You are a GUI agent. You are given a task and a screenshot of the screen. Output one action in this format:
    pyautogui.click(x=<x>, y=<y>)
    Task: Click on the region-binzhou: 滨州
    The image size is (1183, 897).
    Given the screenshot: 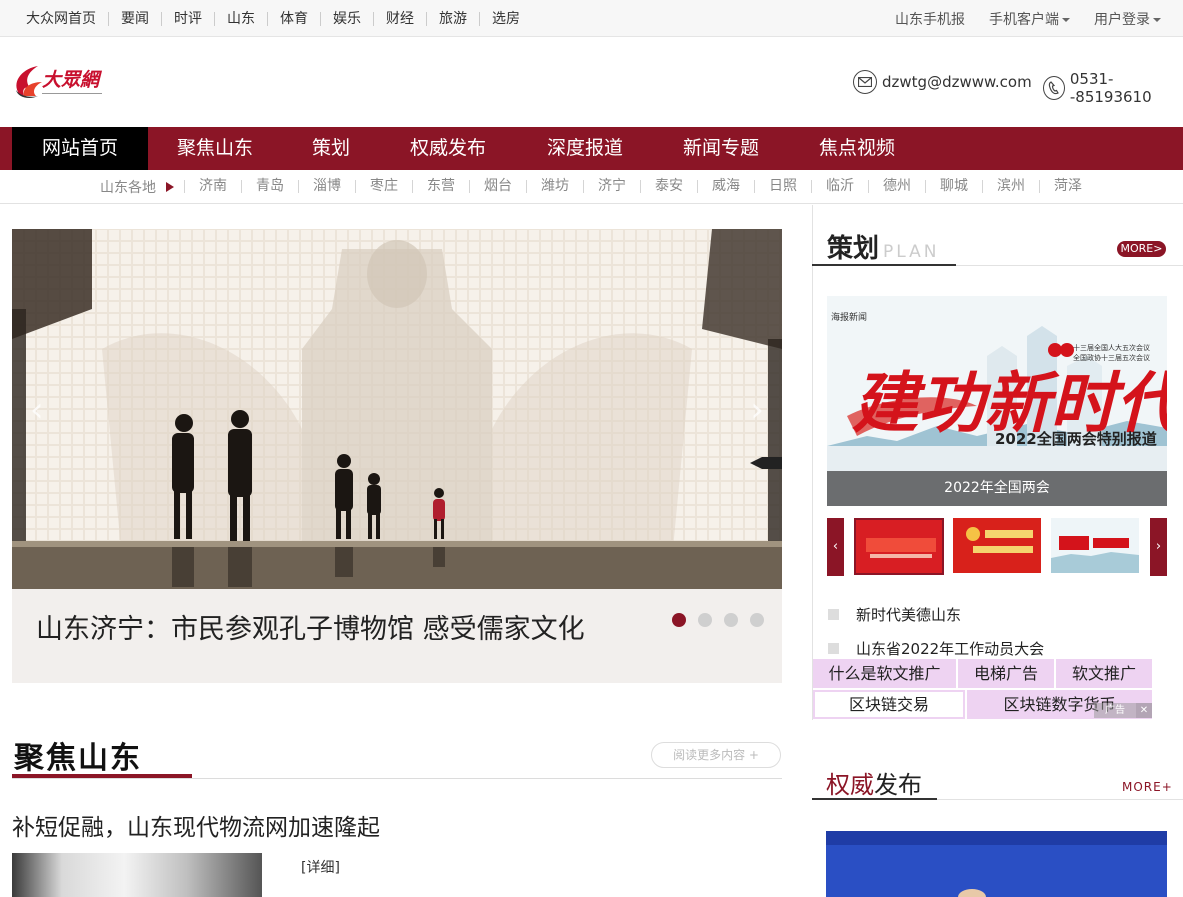 What is the action you would take?
    pyautogui.click(x=1010, y=186)
    